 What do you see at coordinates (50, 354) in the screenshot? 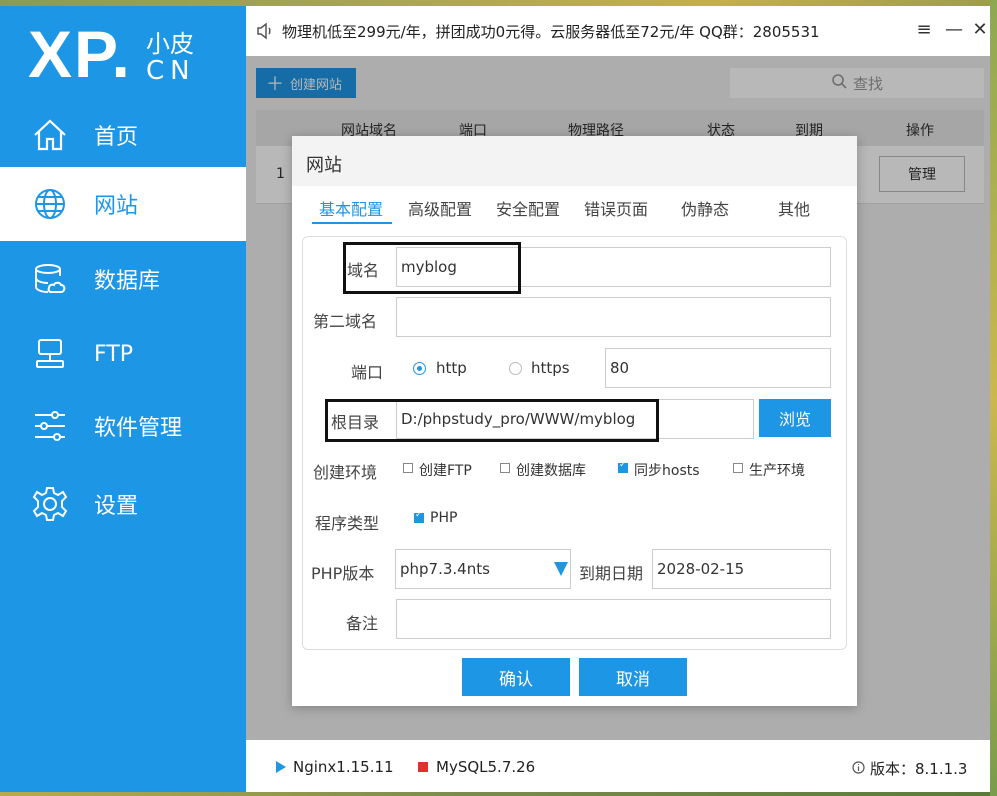
I see `ftp-icon` at bounding box center [50, 354].